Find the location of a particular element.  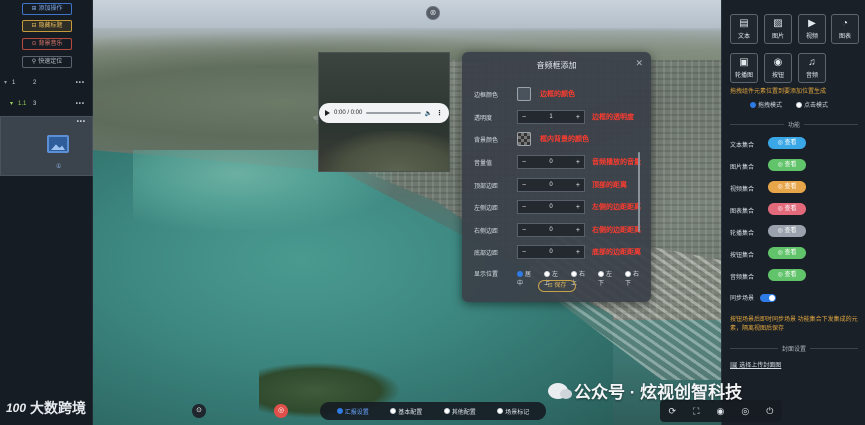

add-audio-tile: ♫ 音频 is located at coordinates (812, 68).